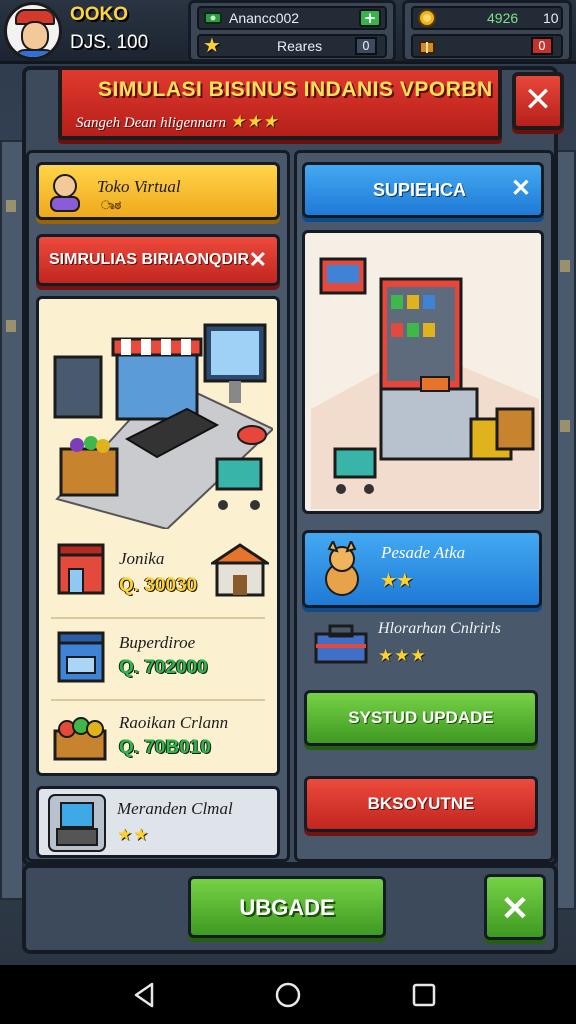  I want to click on cash-register-icon, so click(77, 823).